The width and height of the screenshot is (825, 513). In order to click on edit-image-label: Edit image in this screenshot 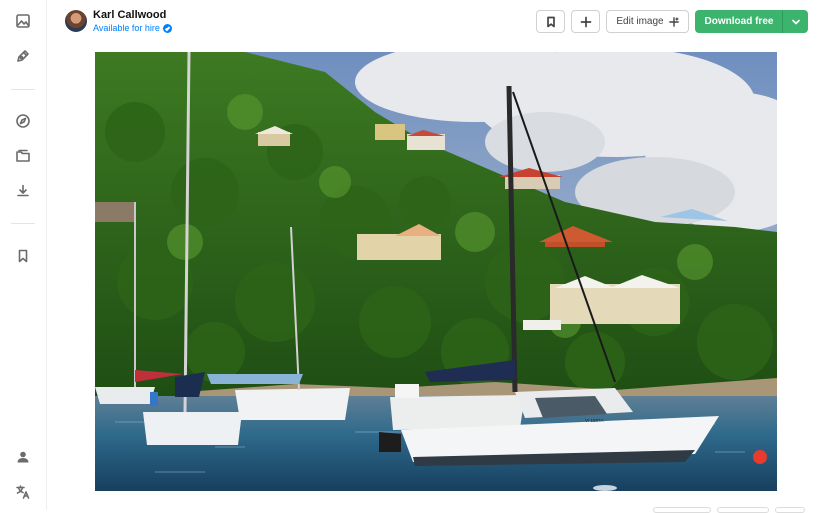, I will do `click(640, 21)`.